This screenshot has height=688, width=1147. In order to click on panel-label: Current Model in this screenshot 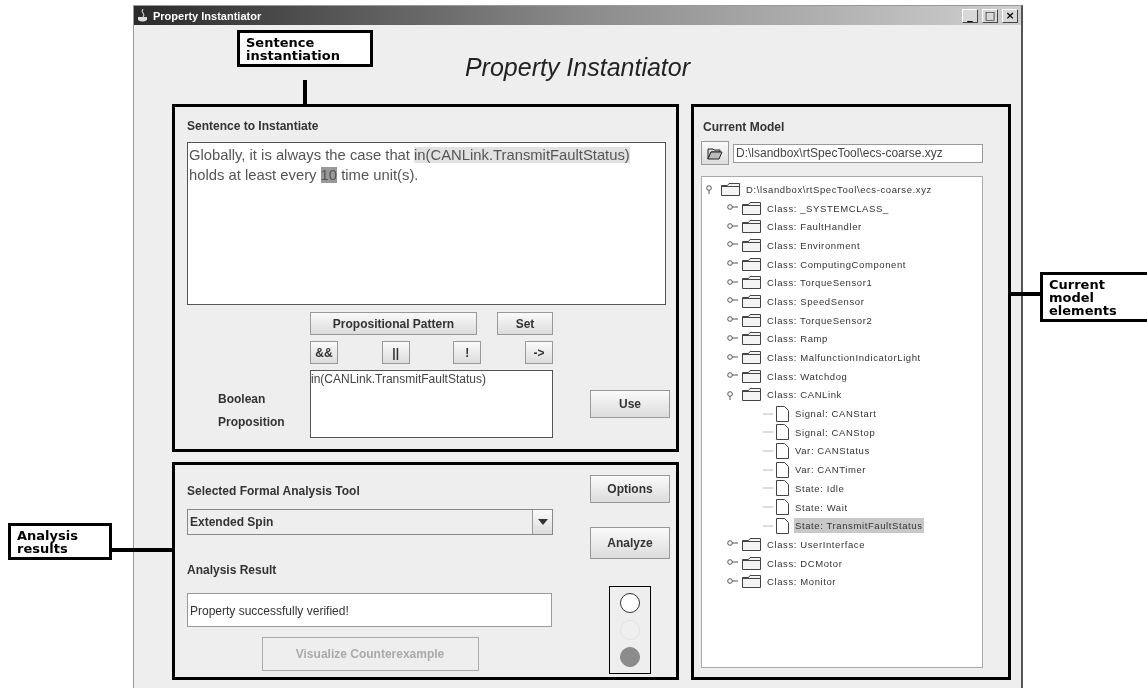, I will do `click(744, 127)`.